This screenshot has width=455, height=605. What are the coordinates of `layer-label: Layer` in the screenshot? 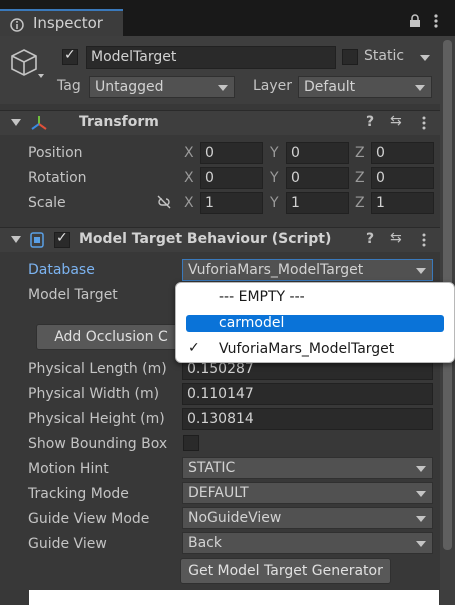 It's located at (273, 86).